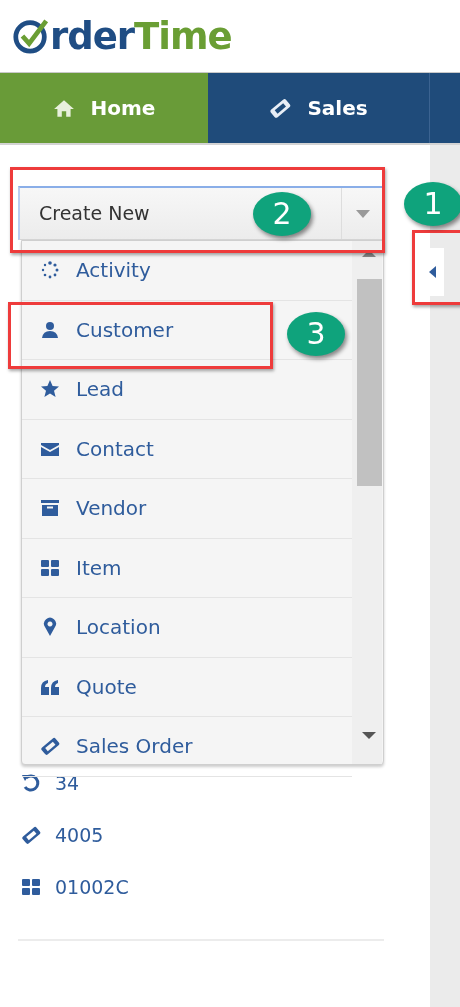  I want to click on caret-left-icon, so click(432, 272).